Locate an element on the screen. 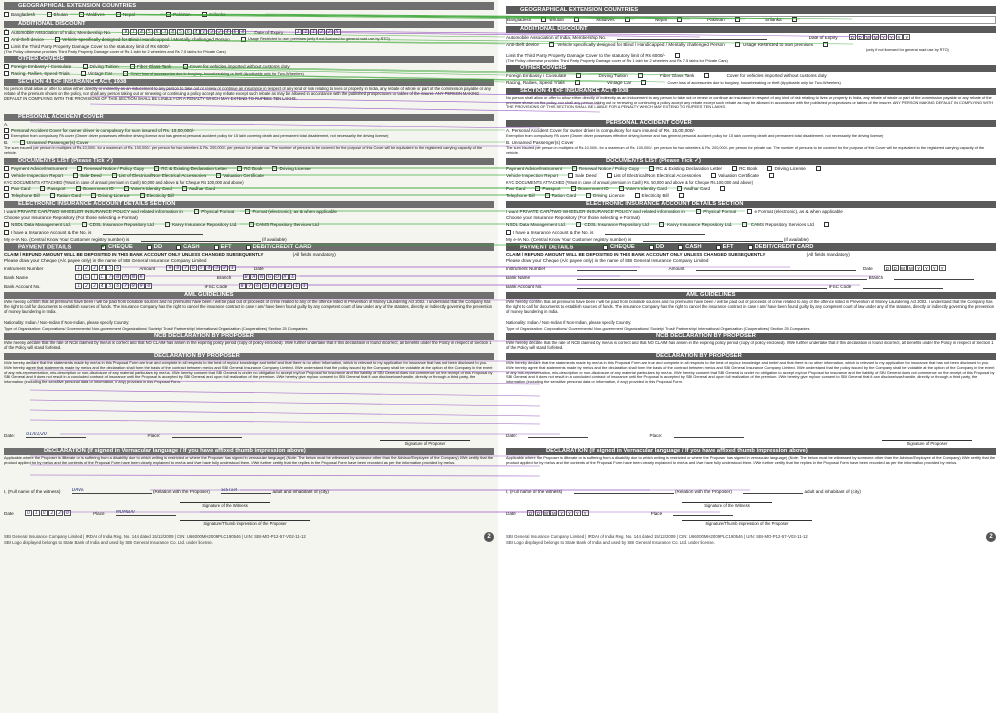  bank-char-box: N is located at coordinates (133, 277).